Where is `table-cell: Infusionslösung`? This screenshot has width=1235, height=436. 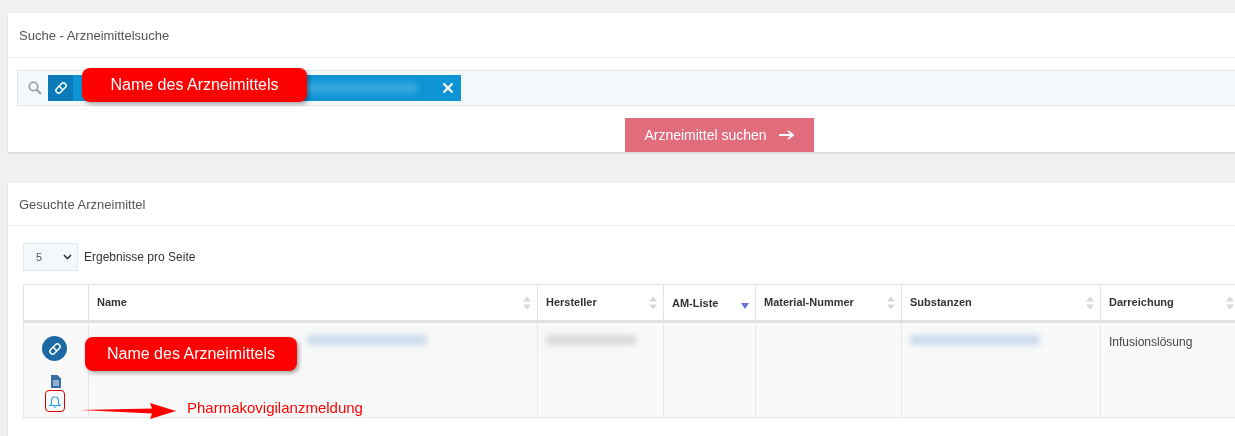 table-cell: Infusionslösung is located at coordinates (1151, 342).